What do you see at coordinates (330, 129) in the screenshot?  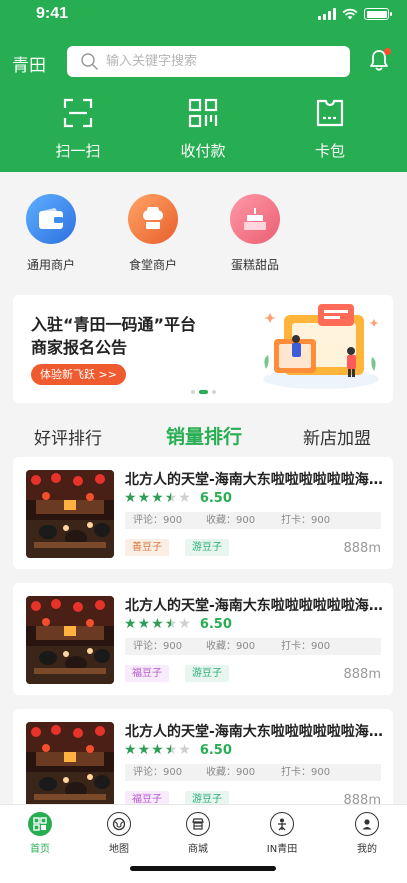 I see `card-wallet-button: 卡包` at bounding box center [330, 129].